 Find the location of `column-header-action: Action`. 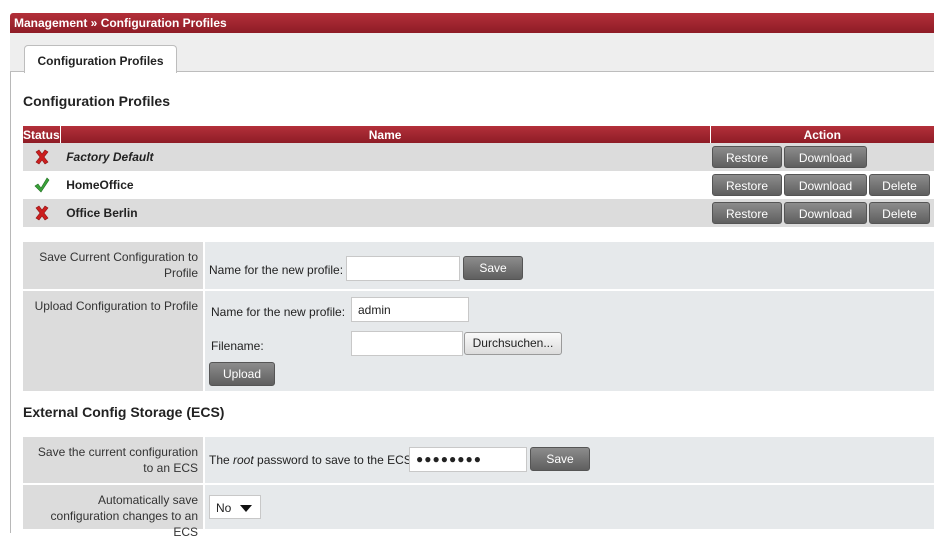

column-header-action: Action is located at coordinates (822, 134).